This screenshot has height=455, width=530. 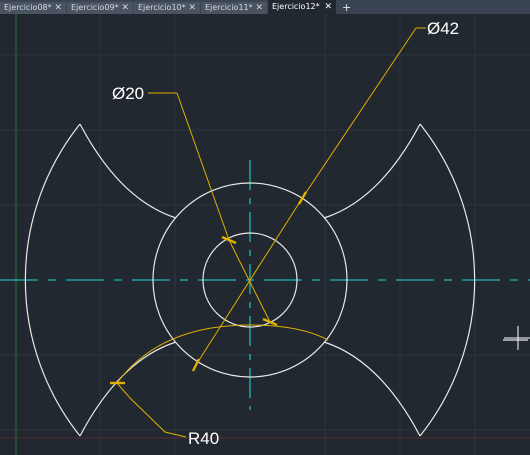 I want to click on dia20-leader, so click(x=203, y=166).